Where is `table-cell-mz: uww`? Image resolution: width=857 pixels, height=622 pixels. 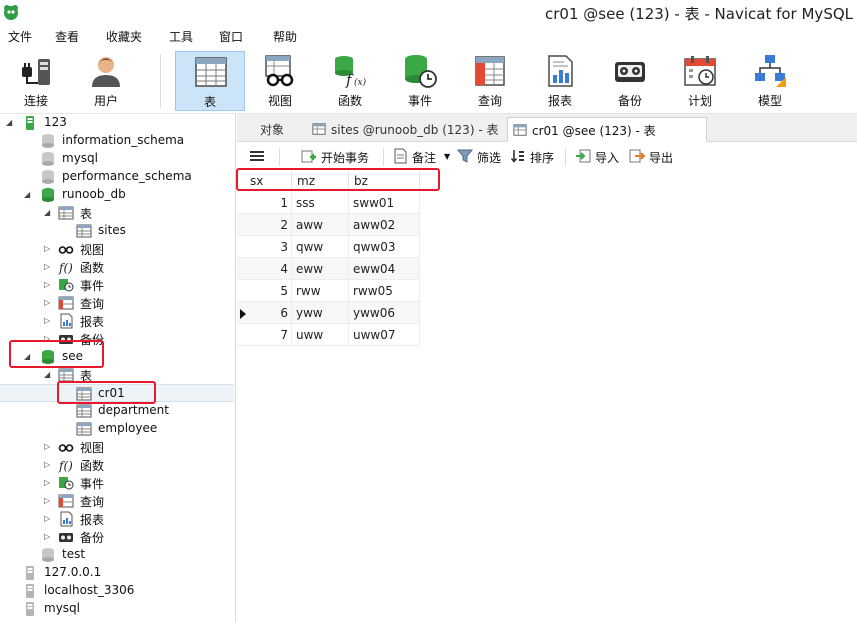
table-cell-mz: uww is located at coordinates (320, 335).